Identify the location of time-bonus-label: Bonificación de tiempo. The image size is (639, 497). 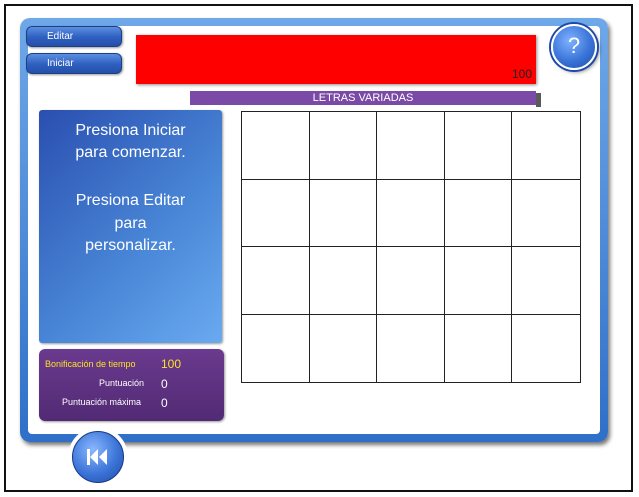
(90, 364).